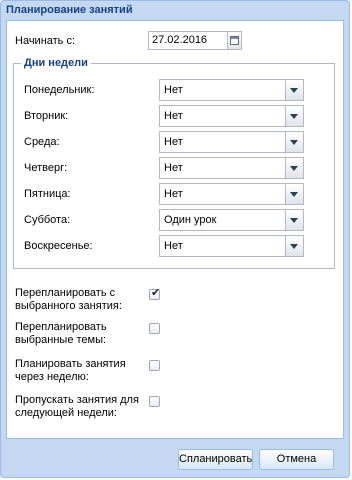 The height and width of the screenshot is (480, 352). I want to click on day-select-thursday: Нет, so click(231, 168).